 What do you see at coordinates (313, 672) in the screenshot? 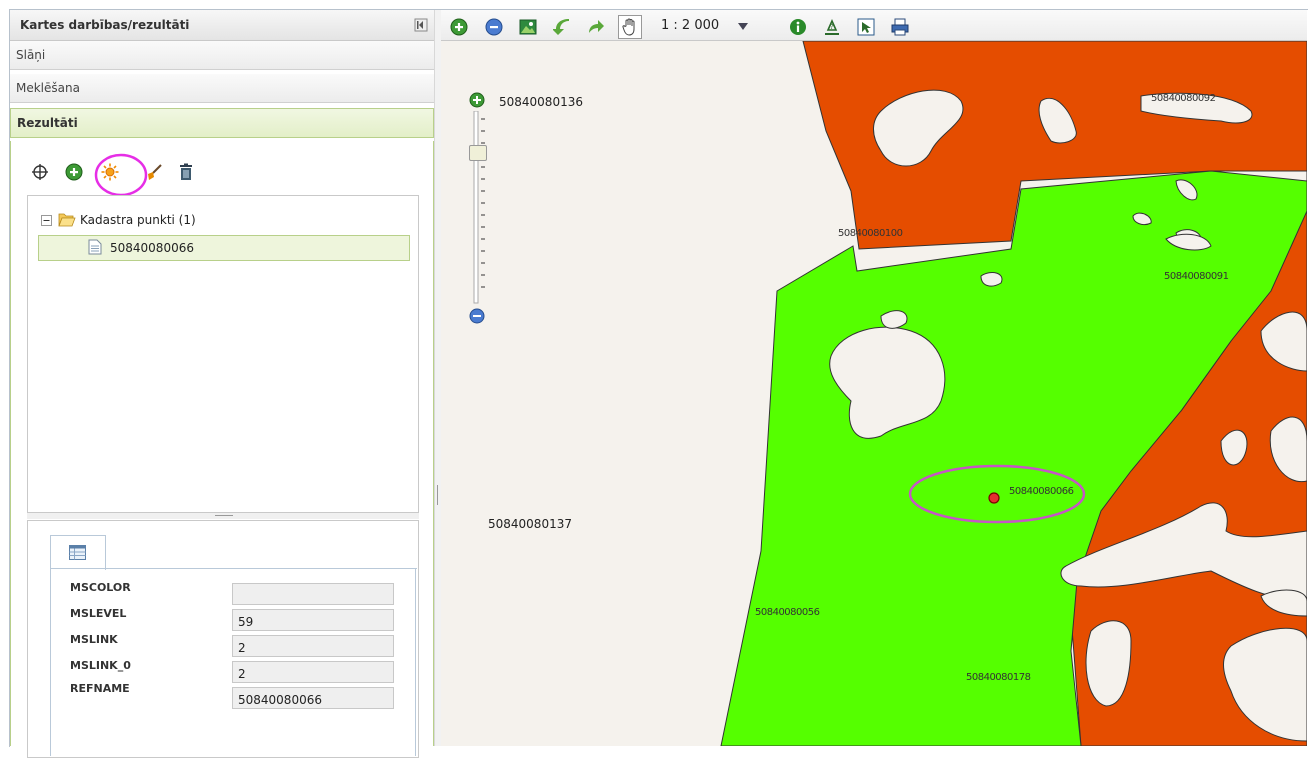
I see `prop-value-mslink0: 2` at bounding box center [313, 672].